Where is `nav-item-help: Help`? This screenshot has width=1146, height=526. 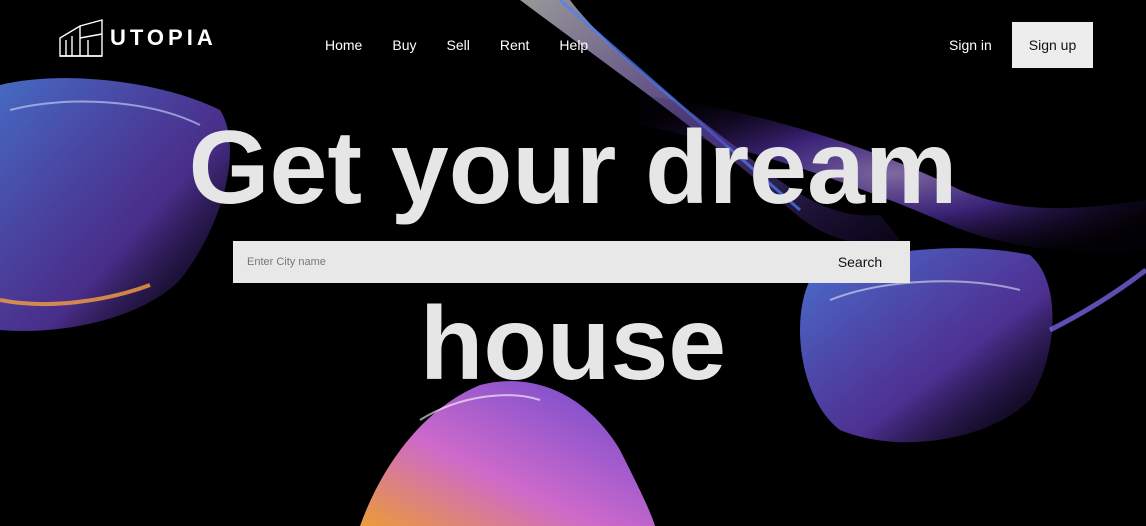 nav-item-help: Help is located at coordinates (573, 45).